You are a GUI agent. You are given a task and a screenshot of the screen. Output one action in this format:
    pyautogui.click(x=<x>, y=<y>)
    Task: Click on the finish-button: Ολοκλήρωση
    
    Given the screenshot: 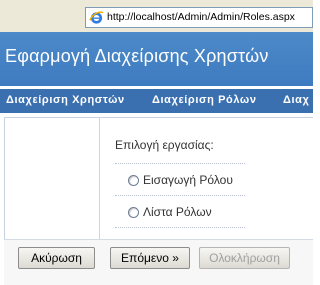 What is the action you would take?
    pyautogui.click(x=244, y=258)
    